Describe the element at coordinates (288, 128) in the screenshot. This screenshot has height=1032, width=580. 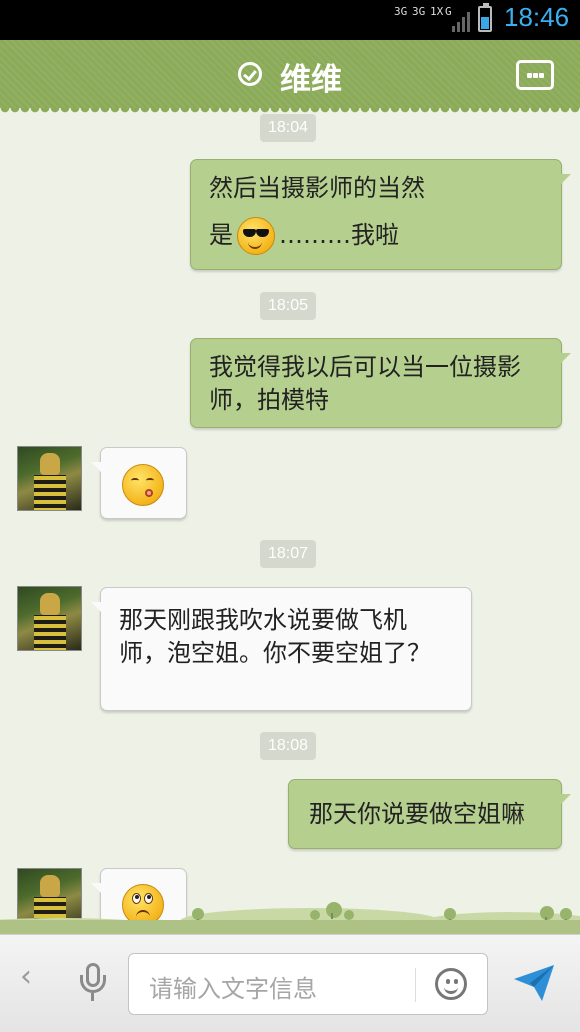
I see `timestamp: 18:04` at that location.